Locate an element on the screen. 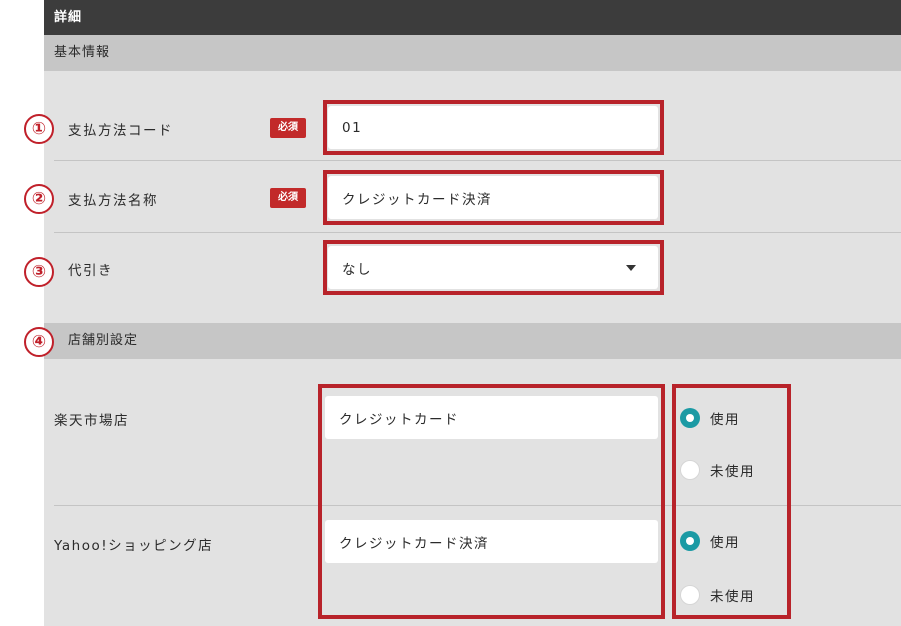 This screenshot has width=901, height=626. radio-use-yahoo is located at coordinates (690, 541).